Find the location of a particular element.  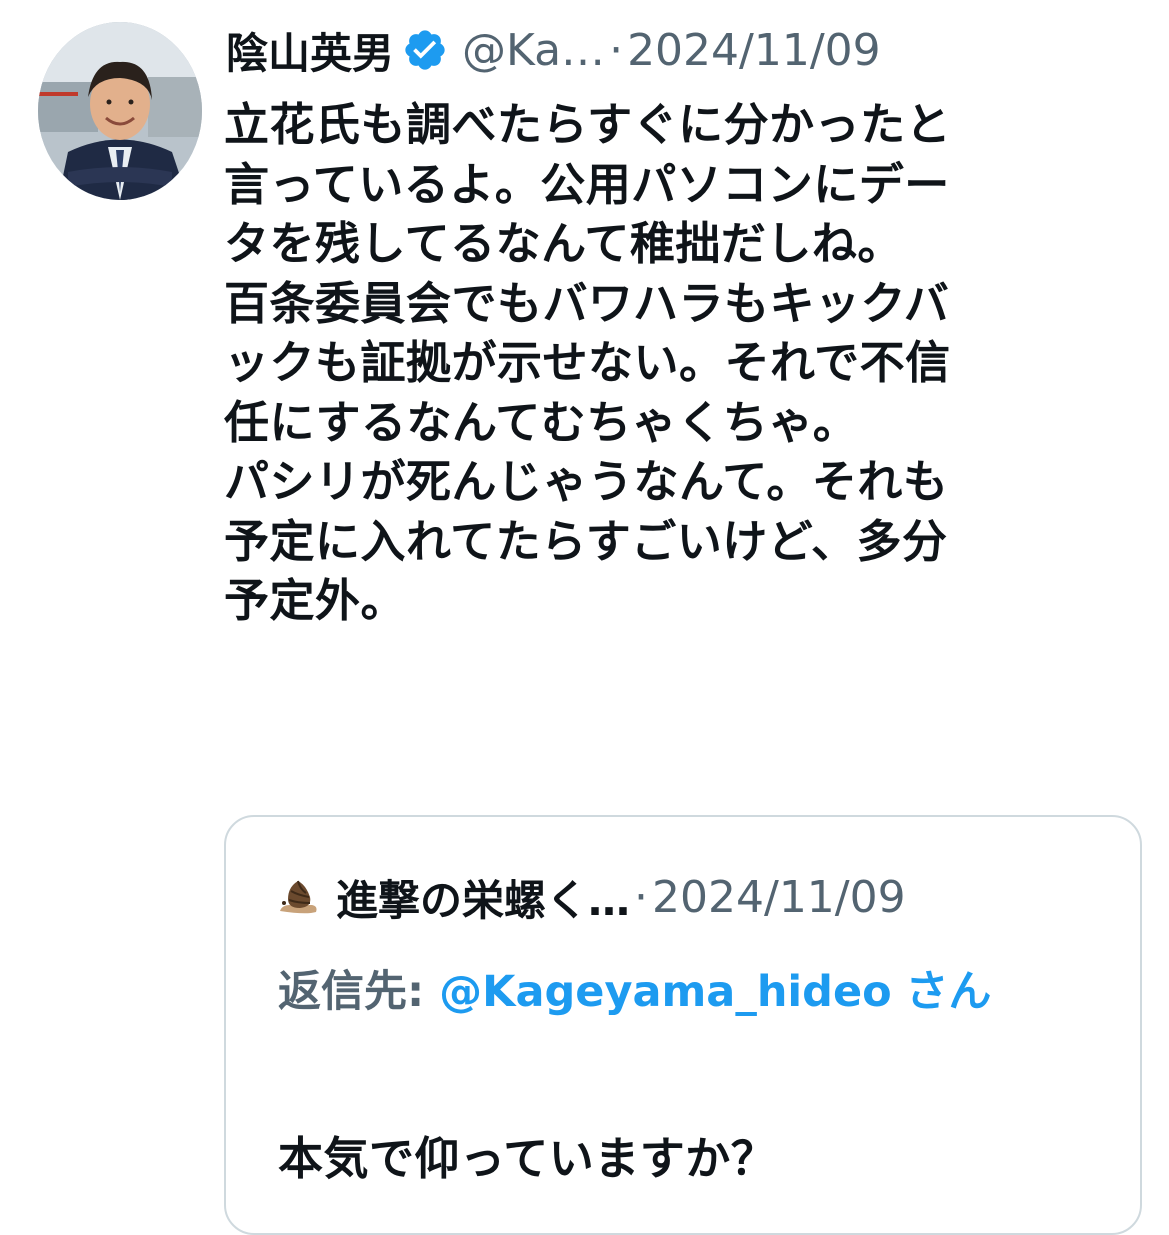

reply-to-label: 返信先: is located at coordinates (359, 992).